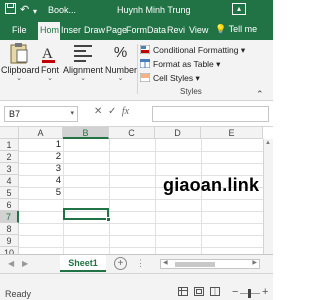  Describe the element at coordinates (41, 169) in the screenshot. I see `cell-a3: 3` at that location.